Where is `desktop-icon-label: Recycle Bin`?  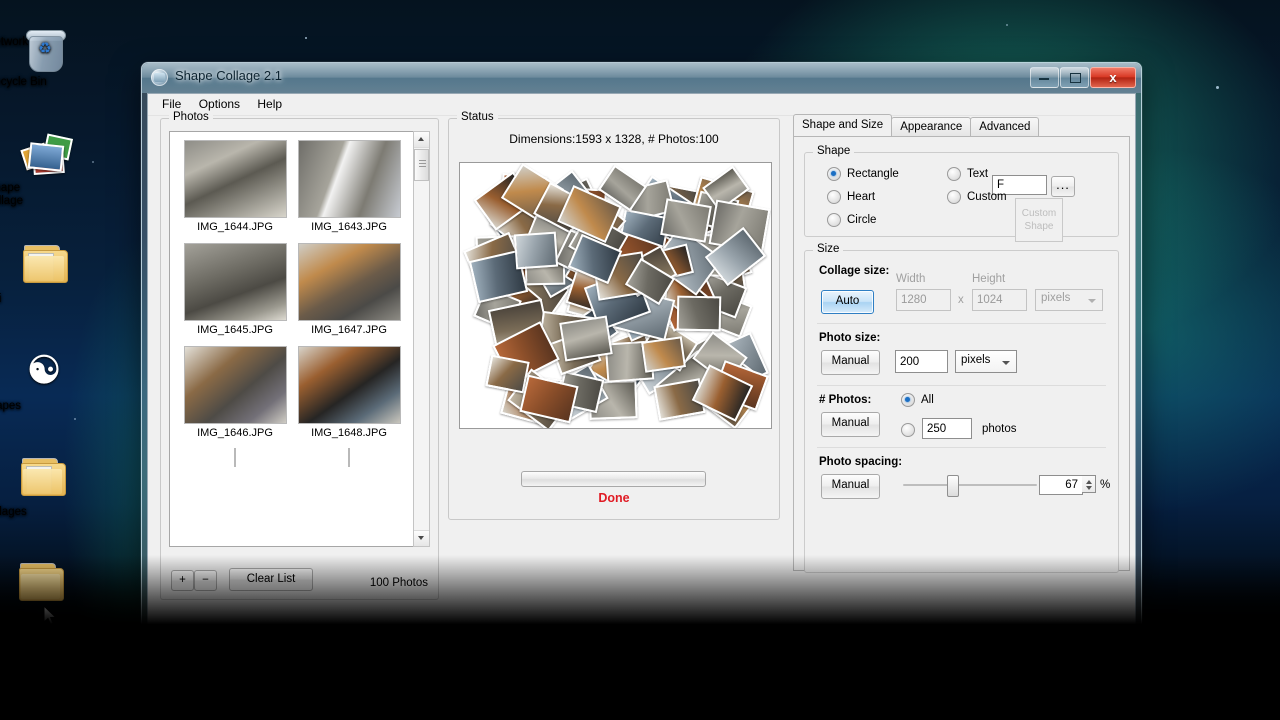
desktop-icon-label: Recycle Bin is located at coordinates (23, 82).